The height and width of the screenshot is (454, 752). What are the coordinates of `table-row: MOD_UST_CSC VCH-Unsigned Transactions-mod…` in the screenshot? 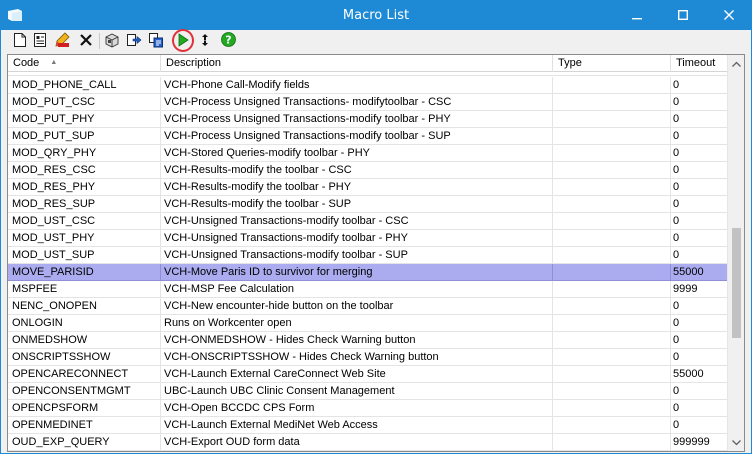 It's located at (368, 221).